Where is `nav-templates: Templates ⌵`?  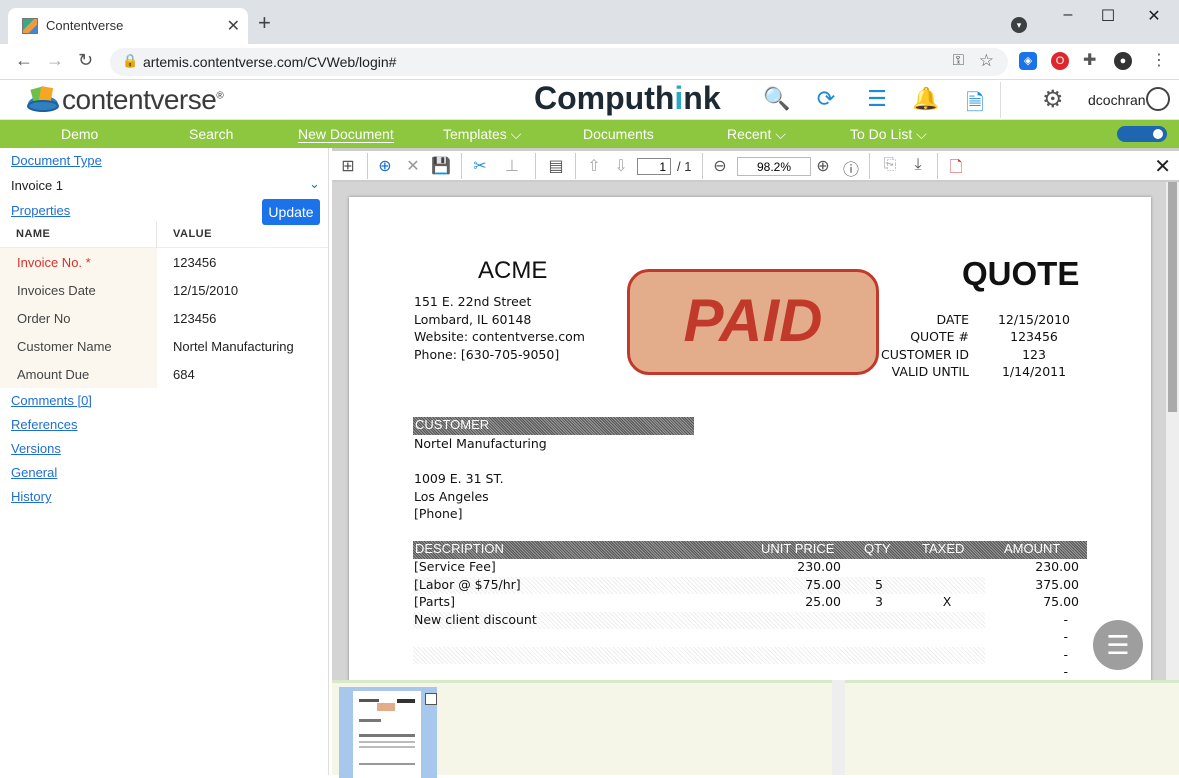 nav-templates: Templates ⌵ is located at coordinates (482, 134).